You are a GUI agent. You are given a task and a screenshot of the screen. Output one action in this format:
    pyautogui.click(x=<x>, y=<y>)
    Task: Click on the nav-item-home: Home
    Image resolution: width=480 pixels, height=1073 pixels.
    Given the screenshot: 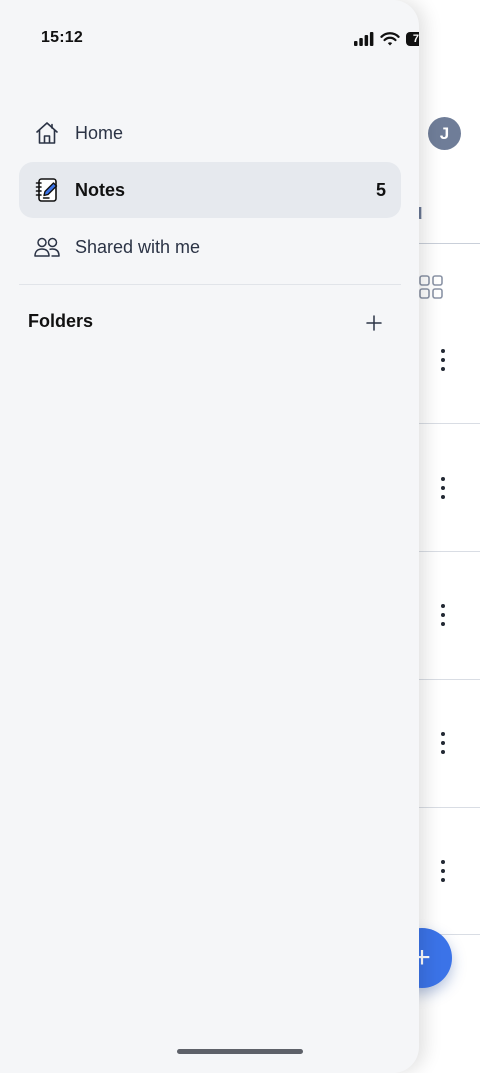 What is the action you would take?
    pyautogui.click(x=210, y=133)
    